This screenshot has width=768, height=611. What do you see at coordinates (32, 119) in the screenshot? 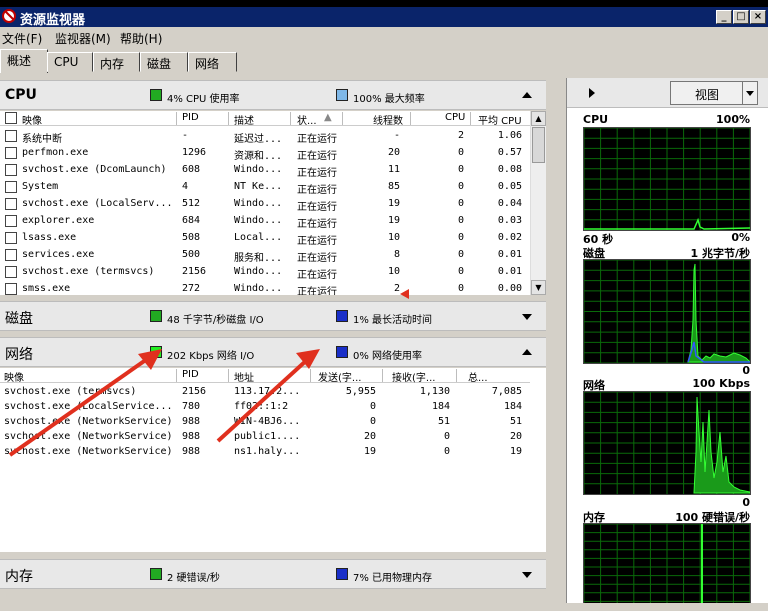
I see `col-image: 映像` at bounding box center [32, 119].